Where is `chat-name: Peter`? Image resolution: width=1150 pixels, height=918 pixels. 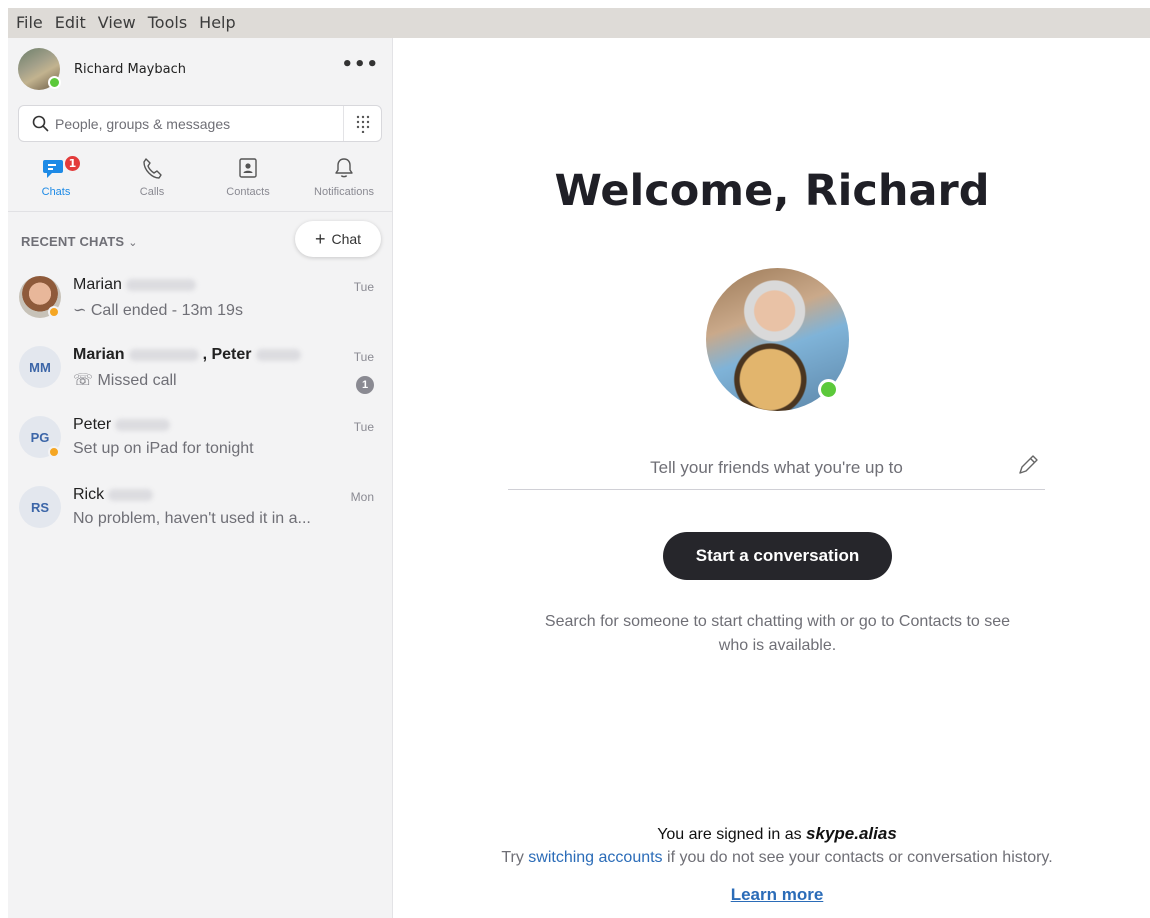 chat-name: Peter is located at coordinates (123, 425).